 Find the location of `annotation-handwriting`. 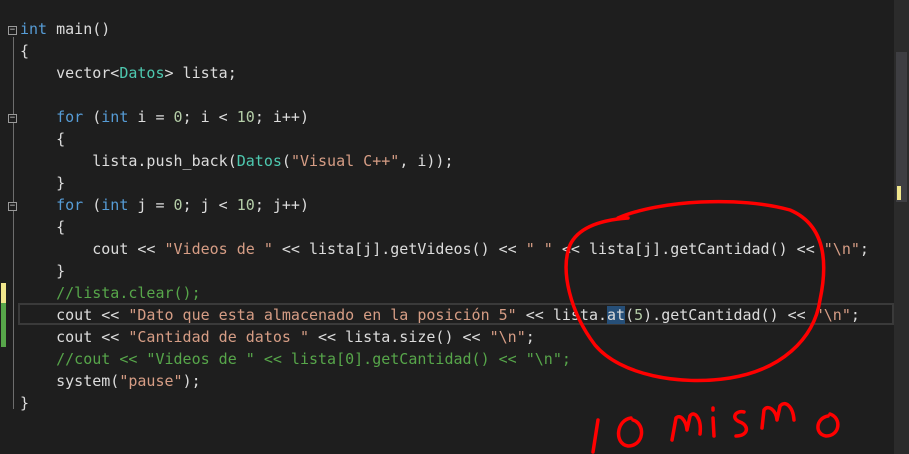

annotation-handwriting is located at coordinates (715, 427).